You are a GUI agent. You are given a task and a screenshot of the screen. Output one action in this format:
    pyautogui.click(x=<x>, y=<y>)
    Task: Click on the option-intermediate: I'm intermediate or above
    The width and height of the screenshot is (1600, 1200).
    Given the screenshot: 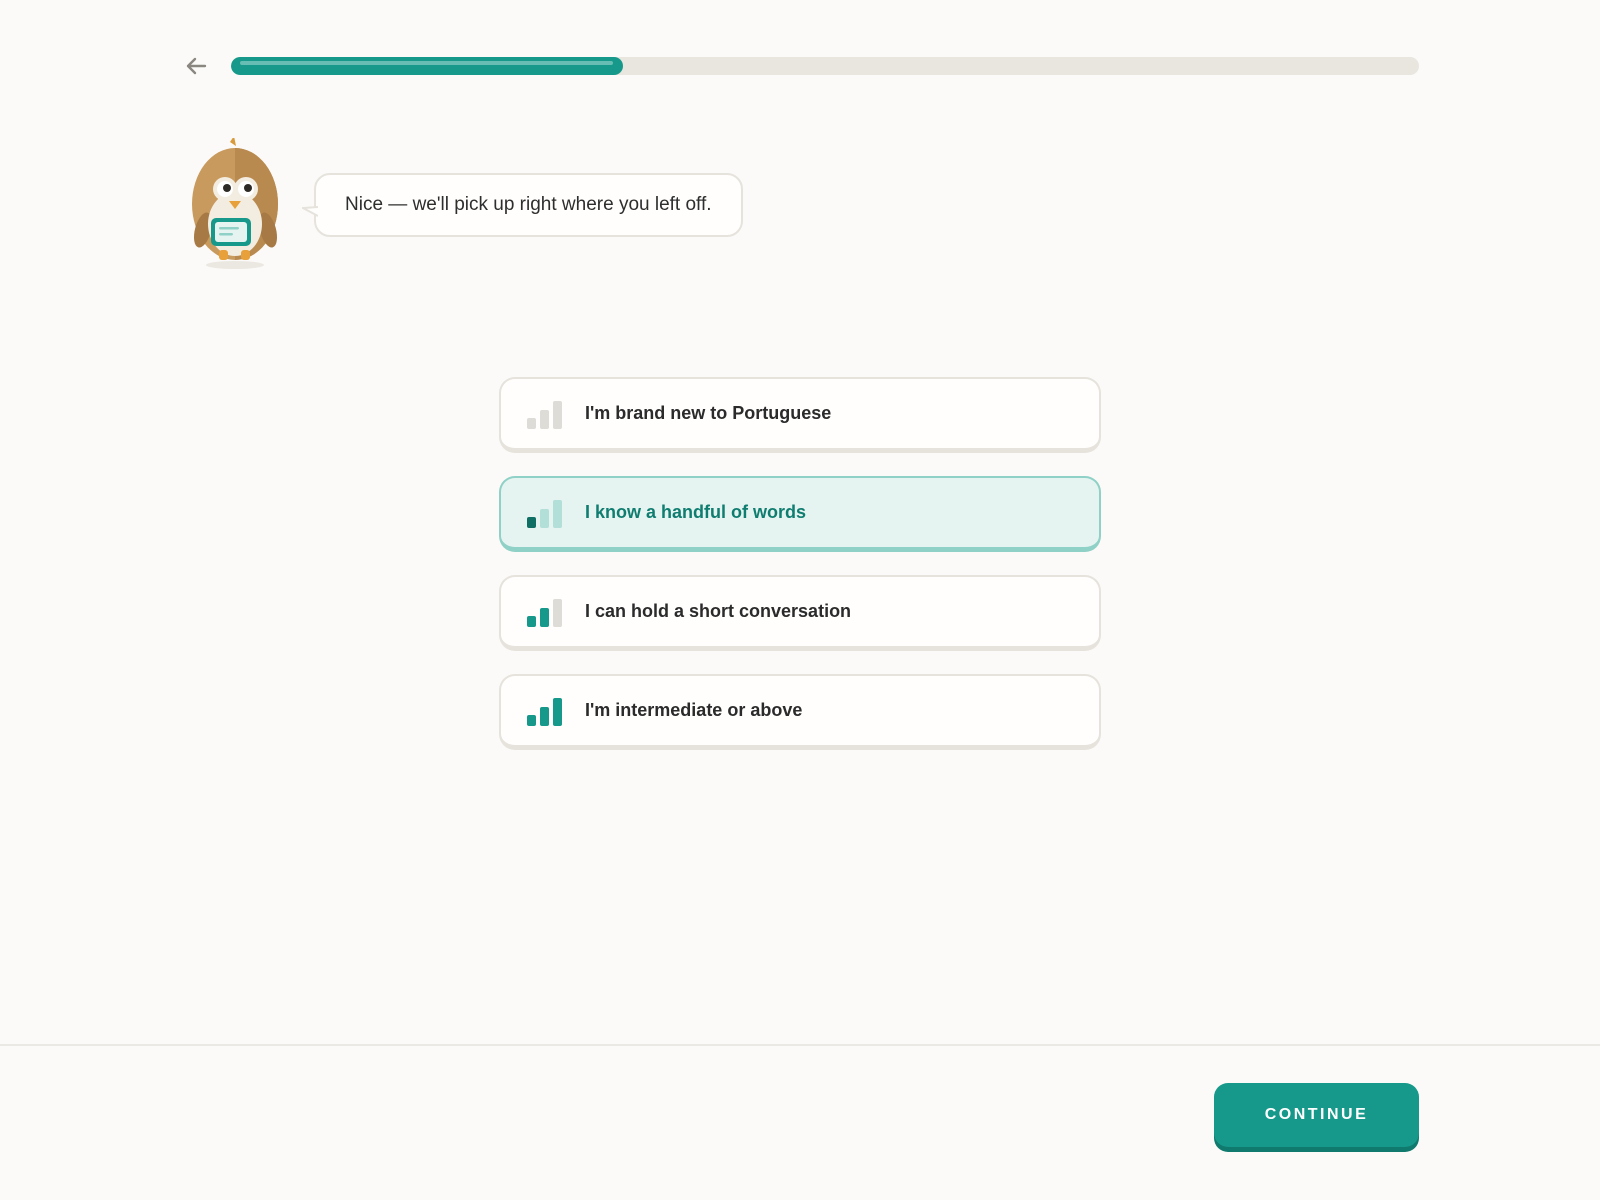 What is the action you would take?
    pyautogui.click(x=800, y=712)
    